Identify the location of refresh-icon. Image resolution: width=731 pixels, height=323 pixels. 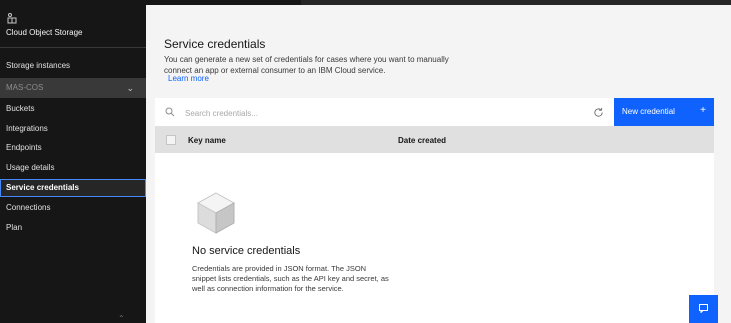
(598, 112).